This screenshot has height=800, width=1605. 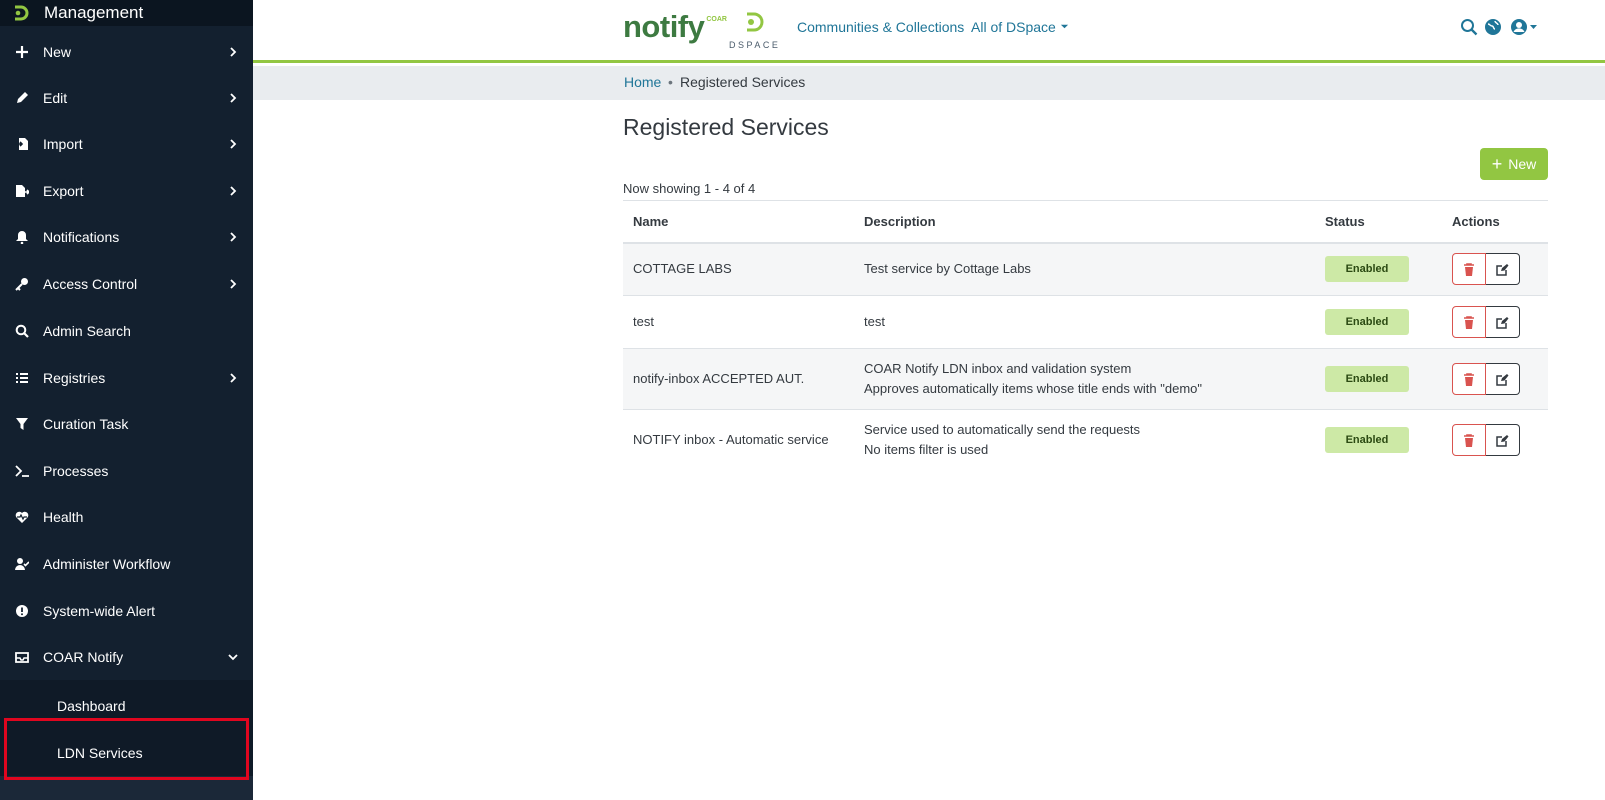 What do you see at coordinates (1524, 29) in the screenshot?
I see `user-menu-icon` at bounding box center [1524, 29].